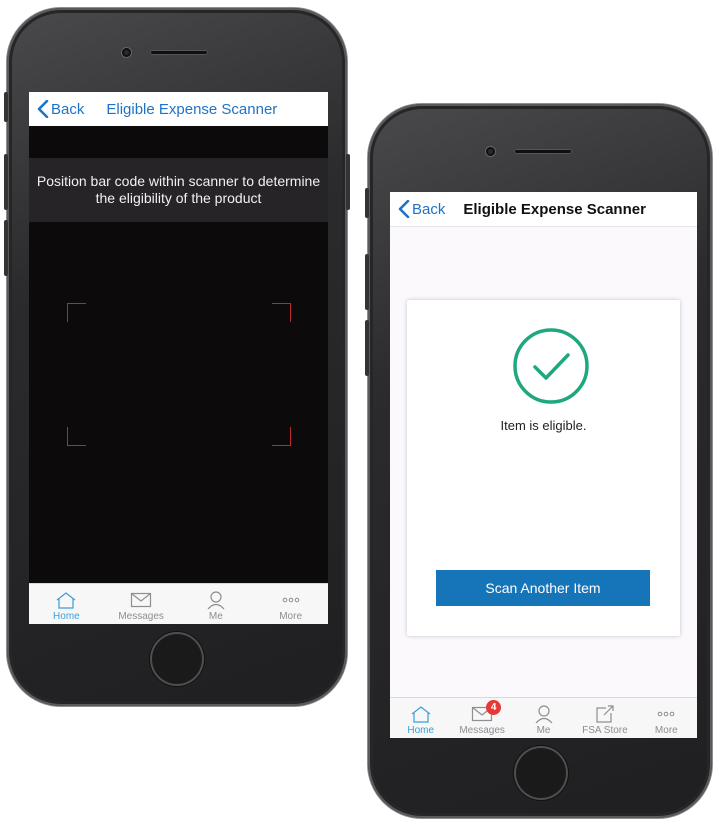 The image size is (713, 822). I want to click on scan-frame-corner-bottom-right, so click(281, 436).